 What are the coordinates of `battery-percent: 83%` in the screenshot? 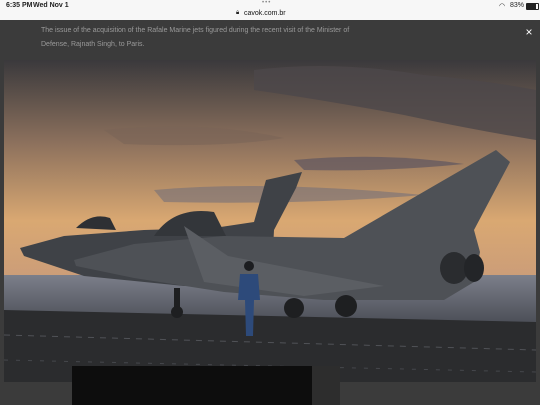 It's located at (517, 5).